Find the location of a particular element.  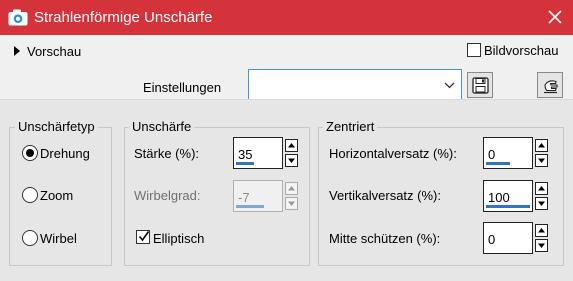

reset-button is located at coordinates (550, 85).